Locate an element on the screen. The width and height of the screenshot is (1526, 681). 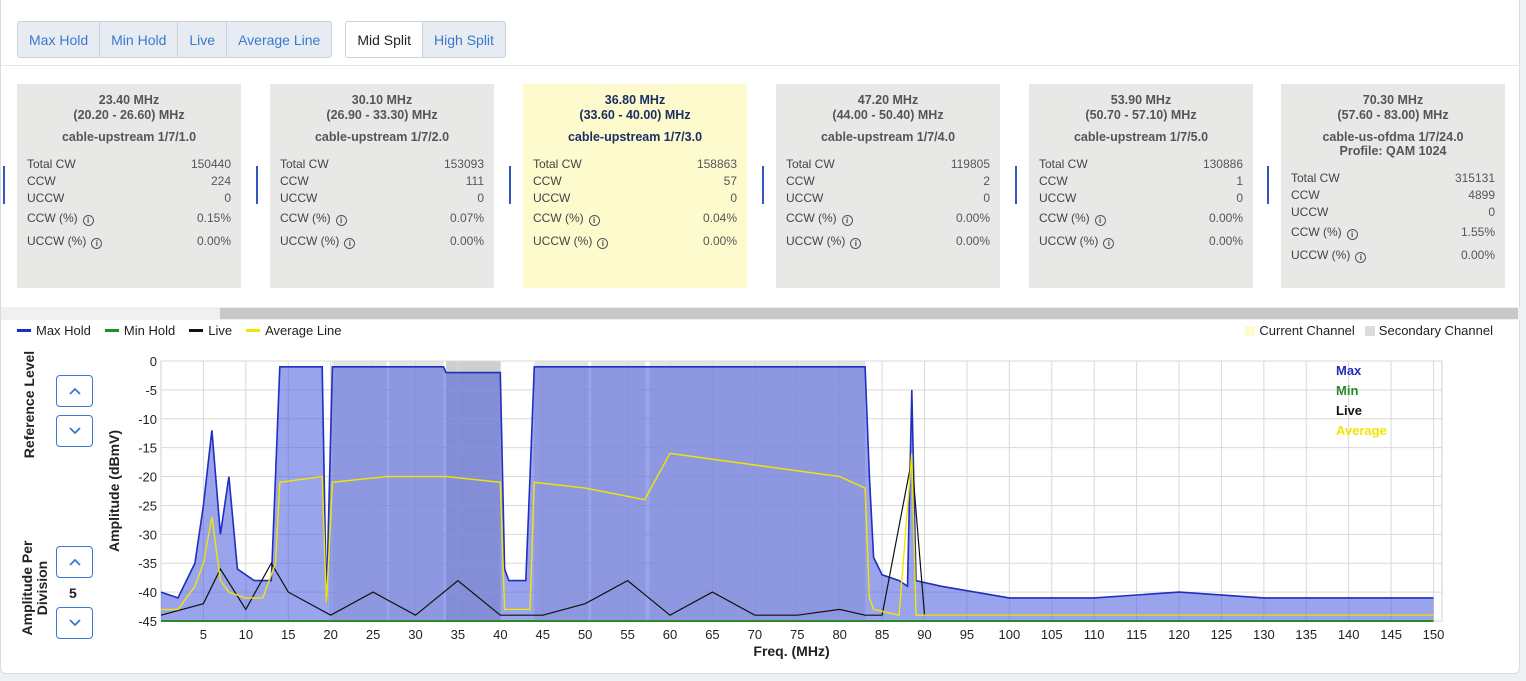
ccw-value: 1 is located at coordinates (1239, 181).